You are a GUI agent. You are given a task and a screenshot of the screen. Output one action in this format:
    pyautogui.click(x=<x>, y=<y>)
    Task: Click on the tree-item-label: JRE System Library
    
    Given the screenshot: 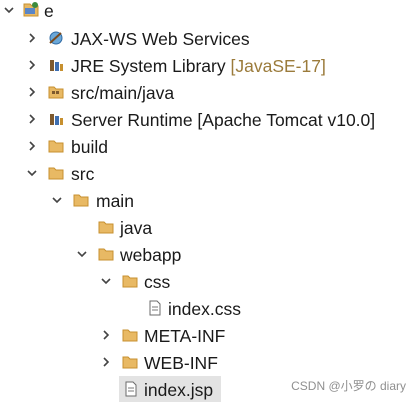 What is the action you would take?
    pyautogui.click(x=148, y=66)
    